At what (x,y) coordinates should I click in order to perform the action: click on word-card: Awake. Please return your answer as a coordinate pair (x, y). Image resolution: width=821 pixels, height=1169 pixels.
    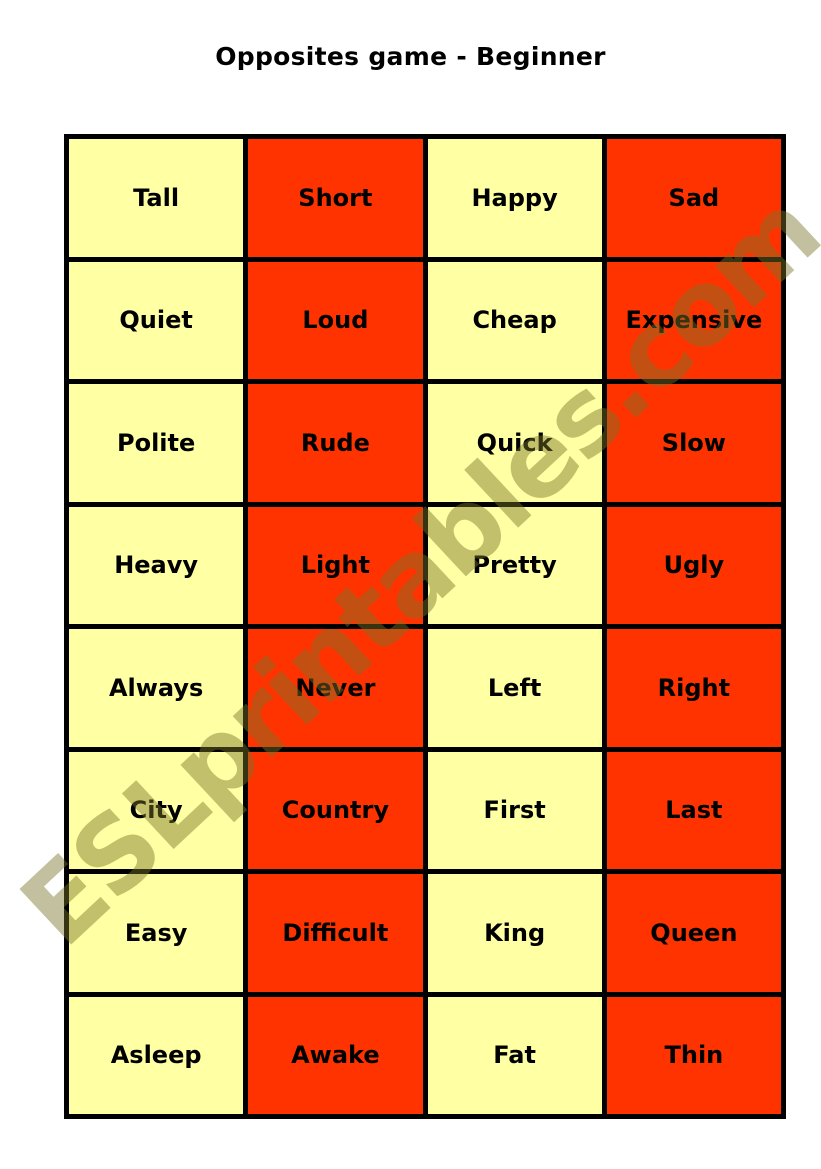
    Looking at the image, I should click on (335, 1055).